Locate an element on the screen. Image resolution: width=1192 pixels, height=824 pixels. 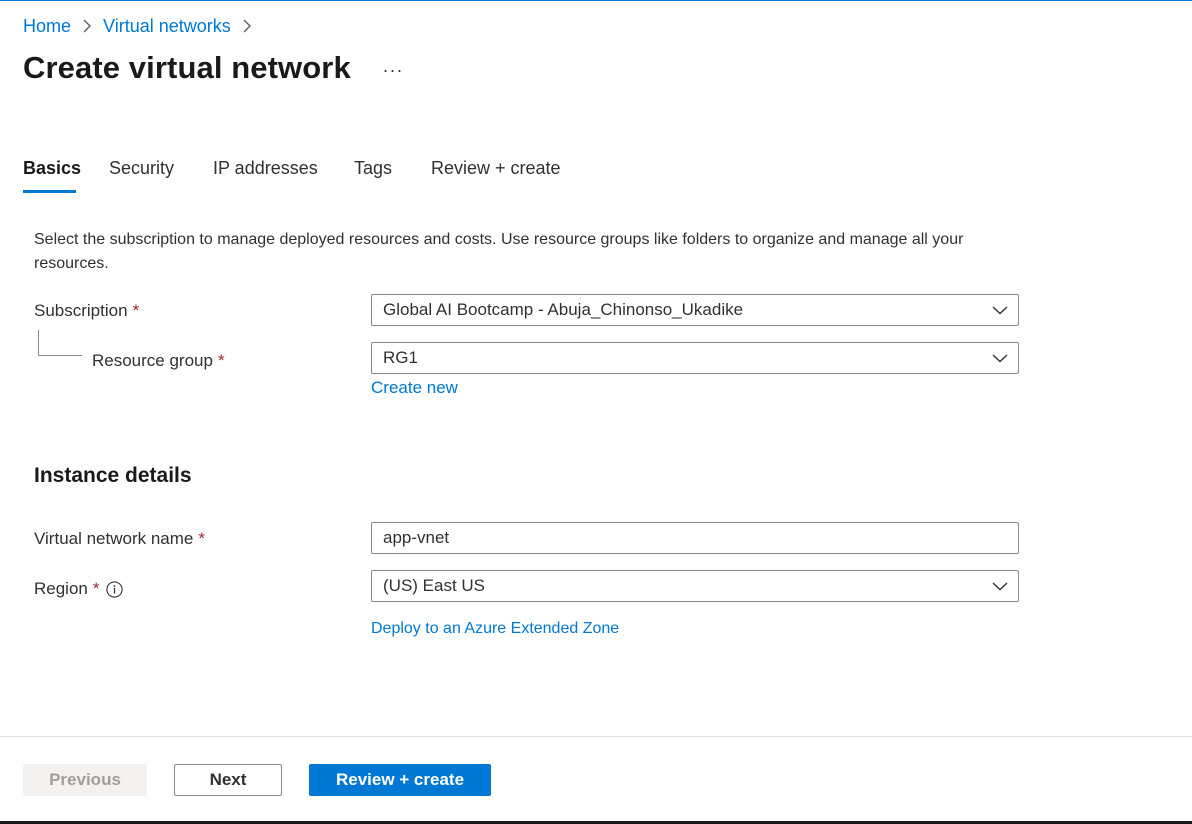
subscription-label-text: Subscription is located at coordinates (81, 310).